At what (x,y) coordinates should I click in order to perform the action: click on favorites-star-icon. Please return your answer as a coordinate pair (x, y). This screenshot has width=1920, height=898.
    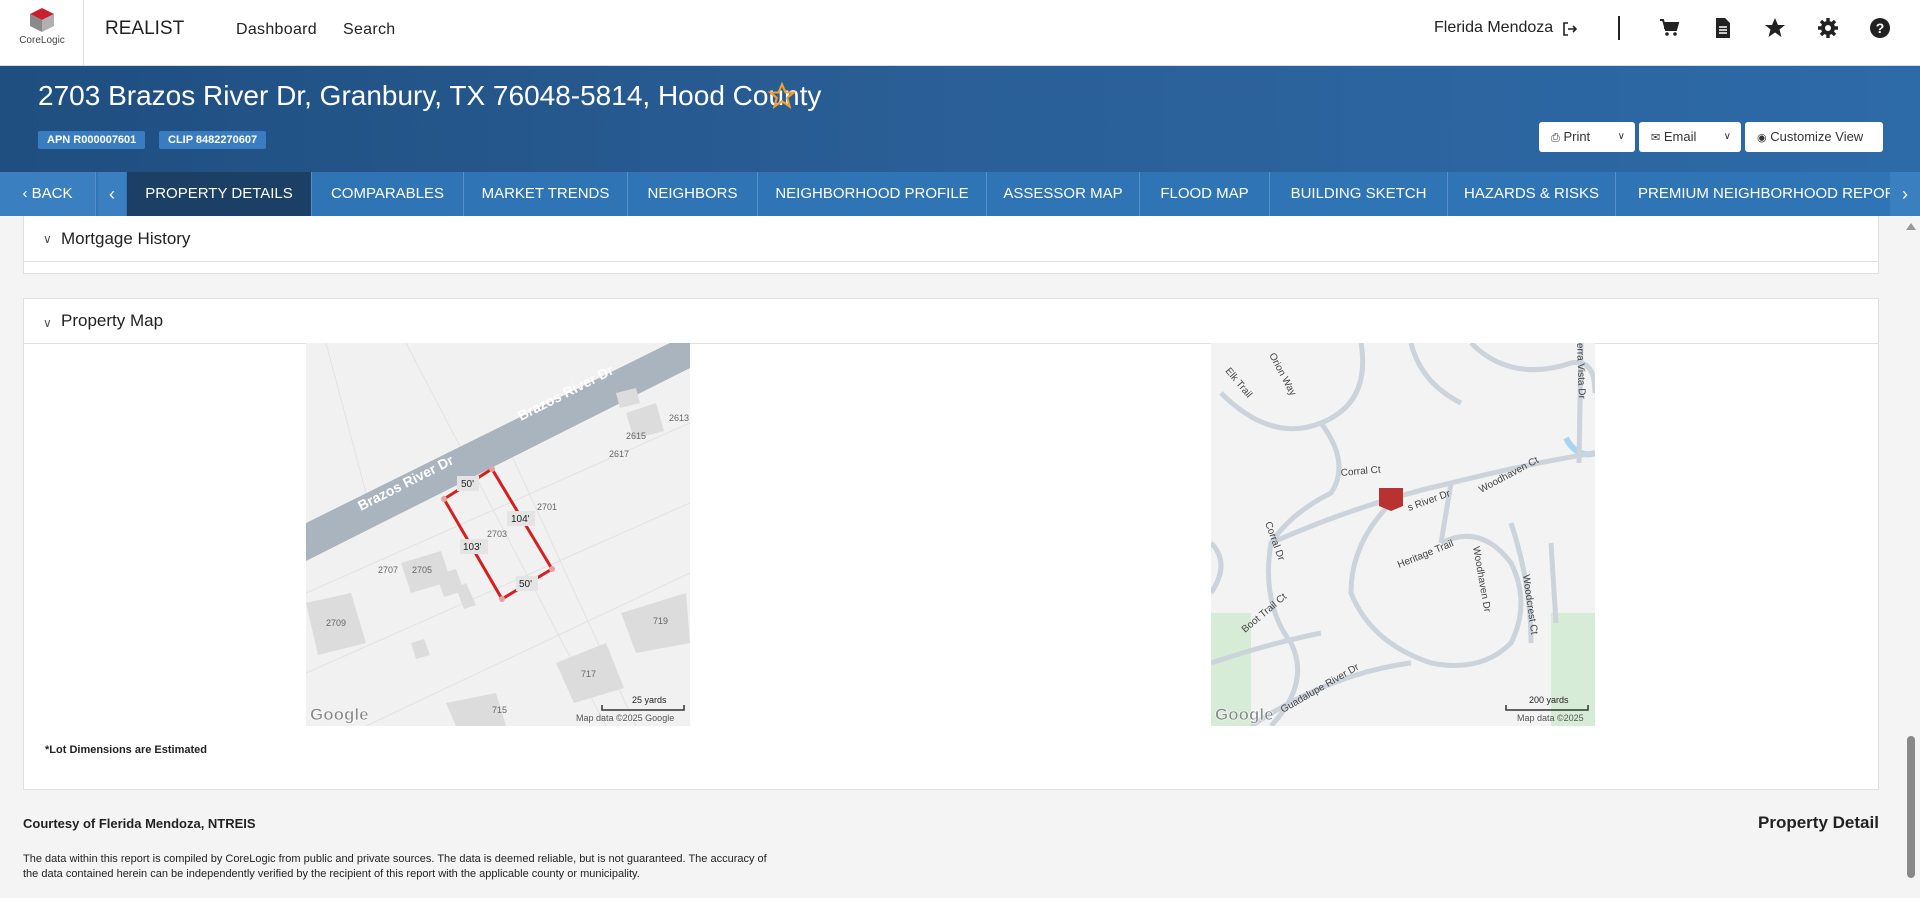
    Looking at the image, I should click on (1775, 28).